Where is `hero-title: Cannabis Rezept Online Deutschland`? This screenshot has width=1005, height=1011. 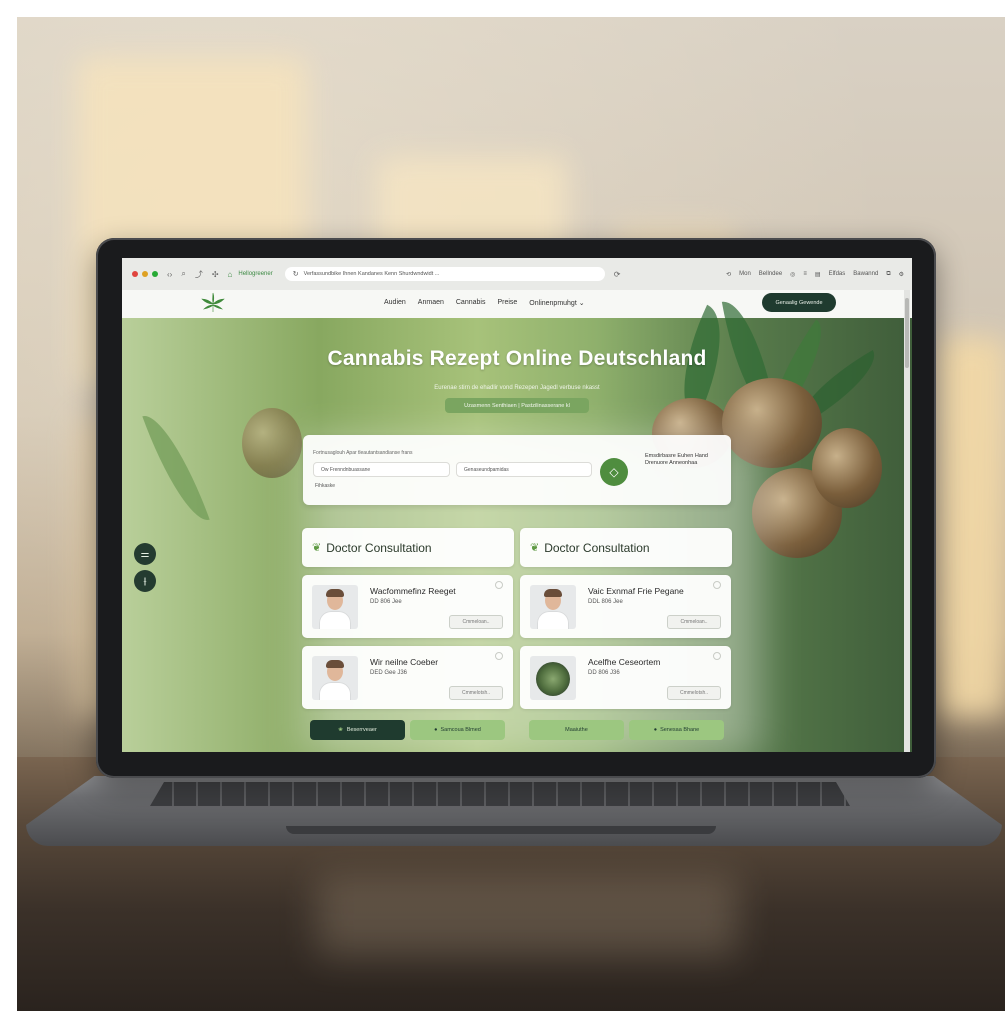
hero-title: Cannabis Rezept Online Deutschland is located at coordinates (517, 358).